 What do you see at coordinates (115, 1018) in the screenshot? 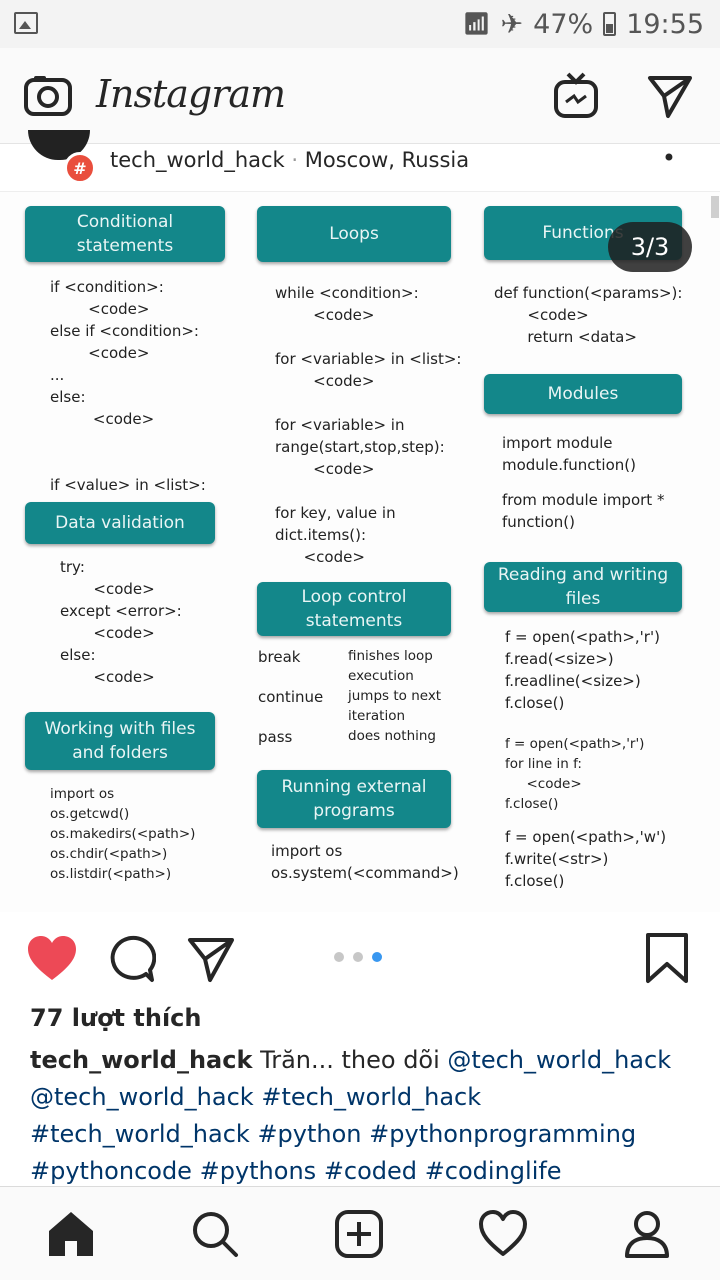
I see `likes-count: 77 lượt thích` at bounding box center [115, 1018].